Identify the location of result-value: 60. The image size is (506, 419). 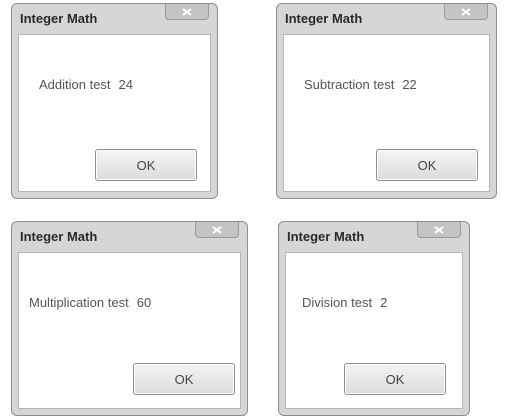
(144, 302).